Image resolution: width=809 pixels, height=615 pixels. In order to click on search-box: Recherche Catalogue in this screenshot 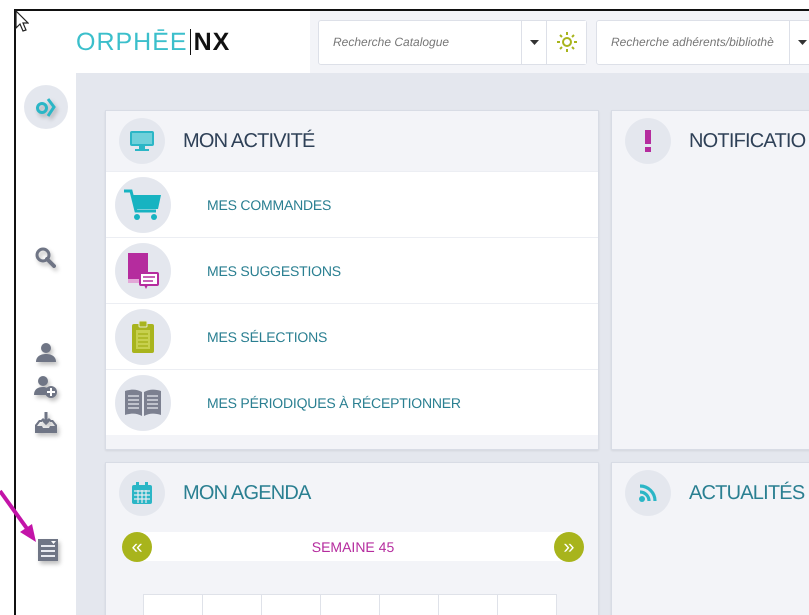, I will do `click(452, 42)`.